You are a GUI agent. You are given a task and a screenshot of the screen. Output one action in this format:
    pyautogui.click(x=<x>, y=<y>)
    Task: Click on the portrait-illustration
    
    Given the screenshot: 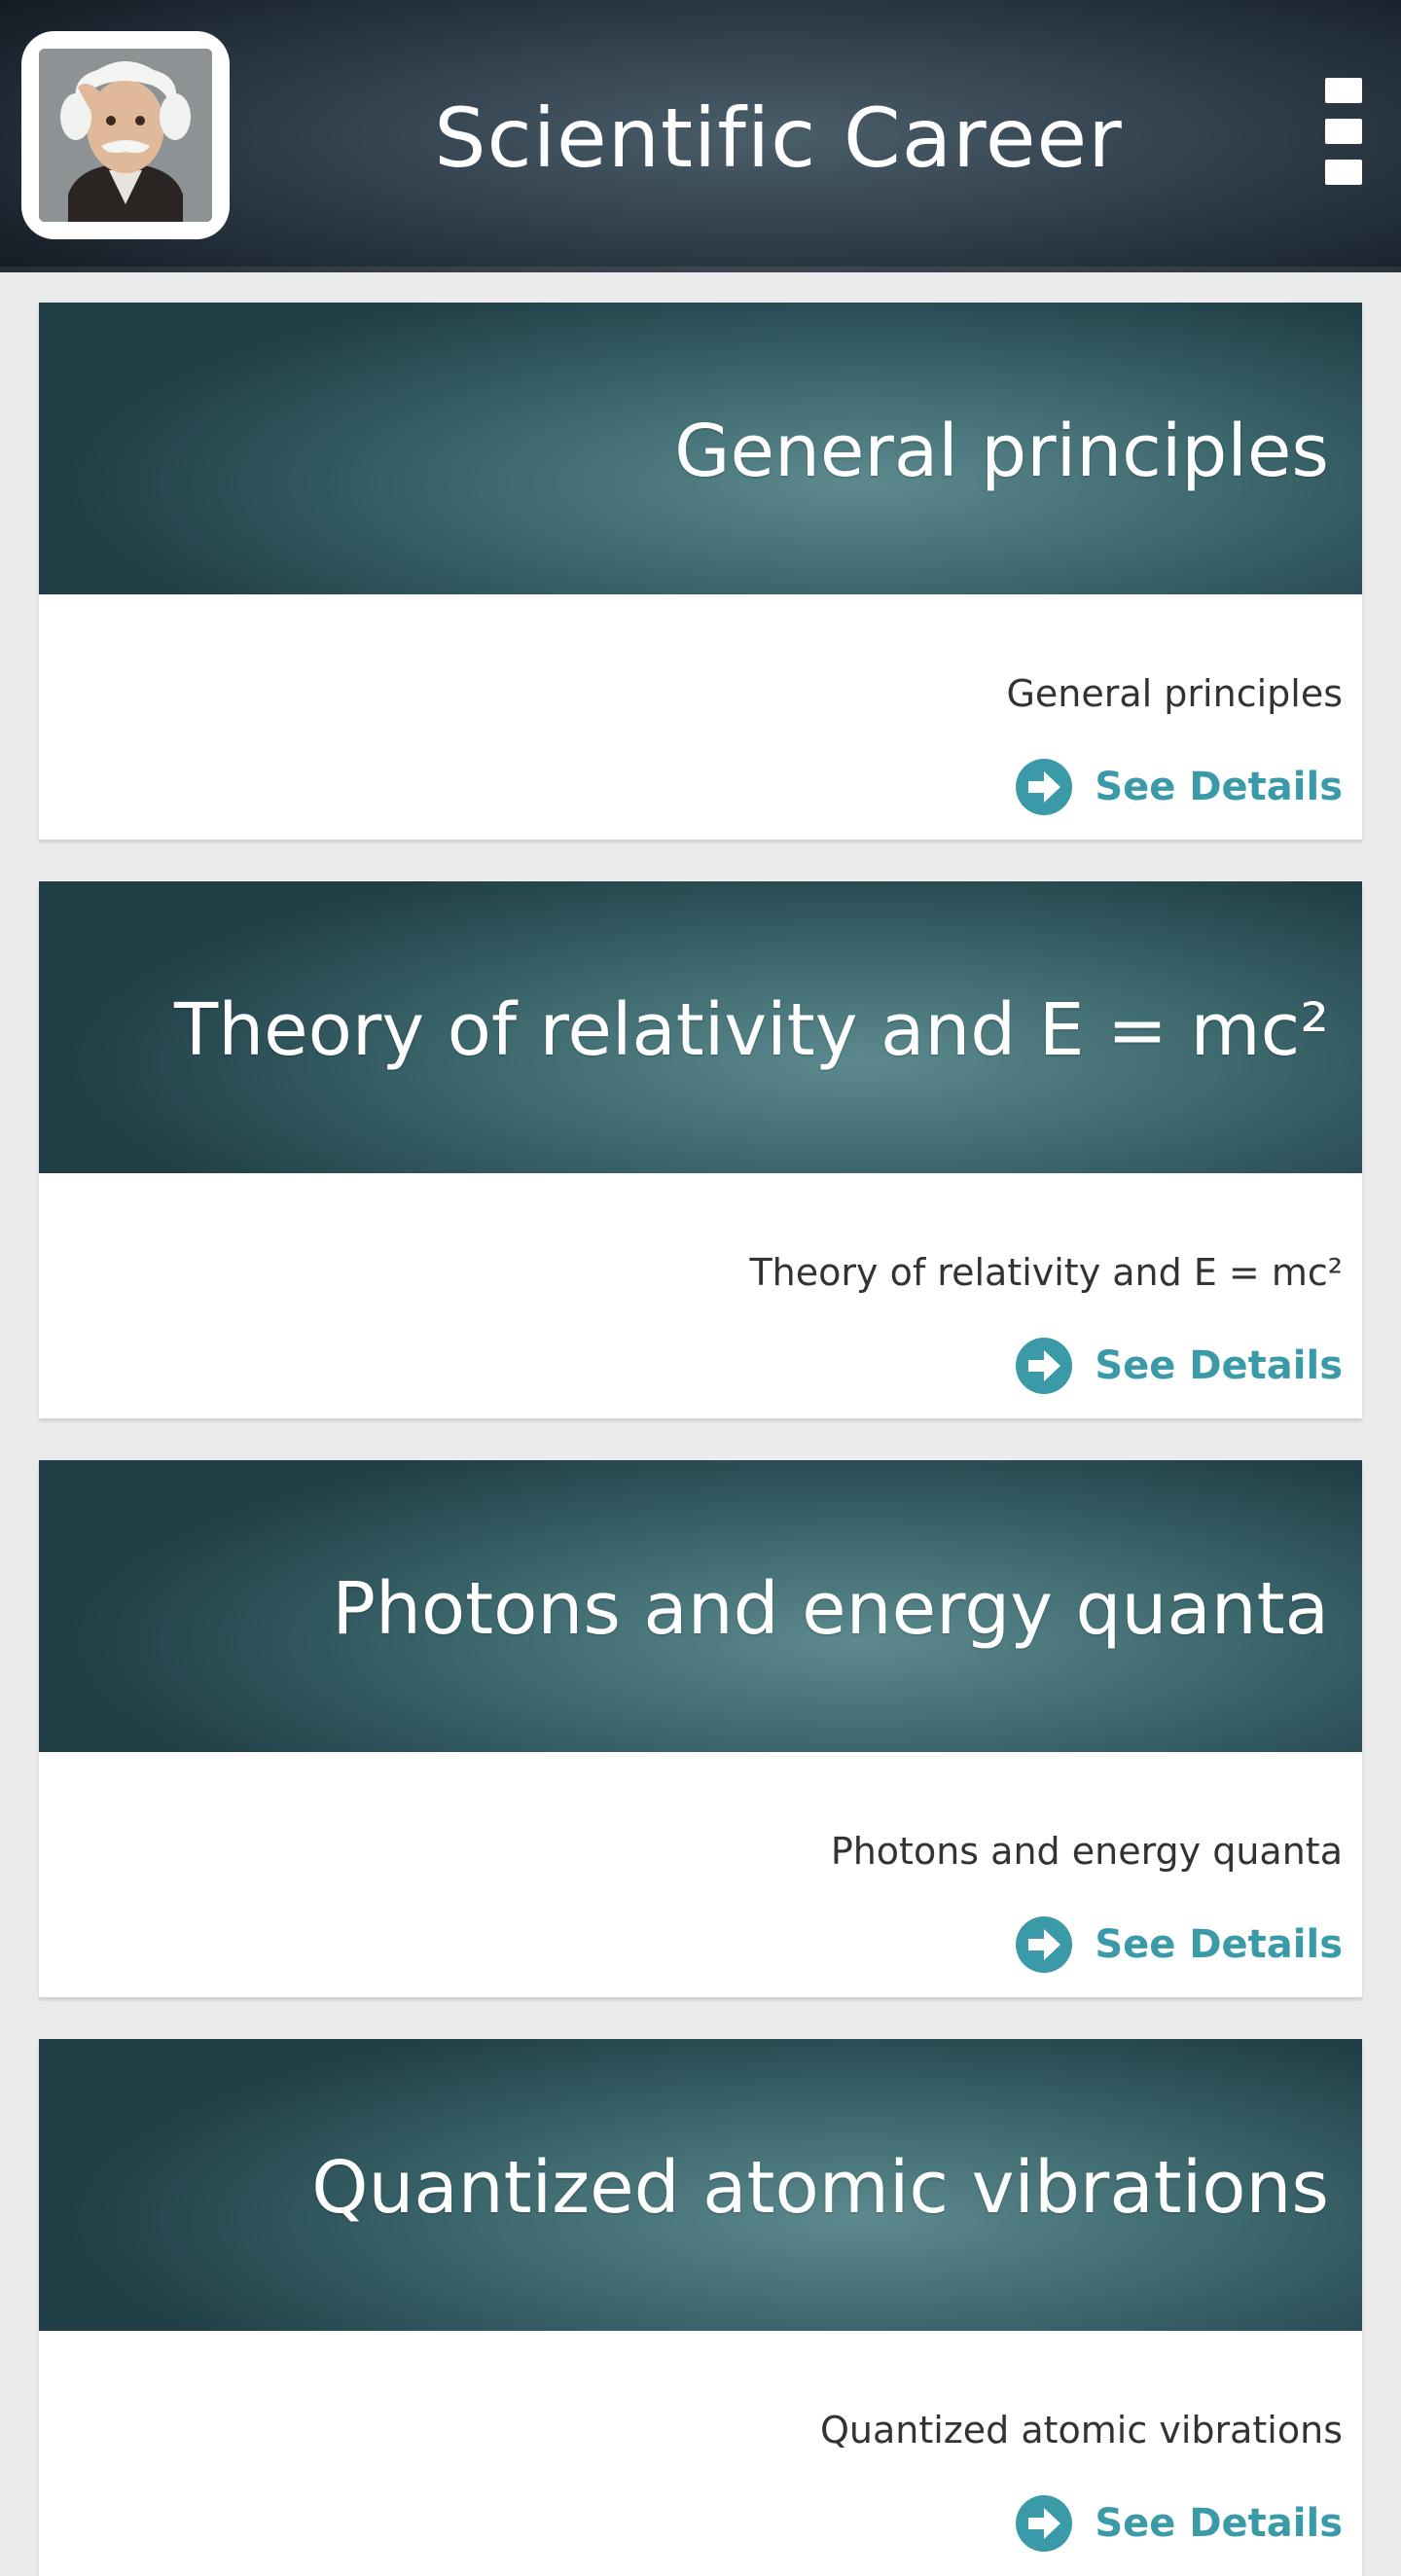 What is the action you would take?
    pyautogui.click(x=125, y=135)
    